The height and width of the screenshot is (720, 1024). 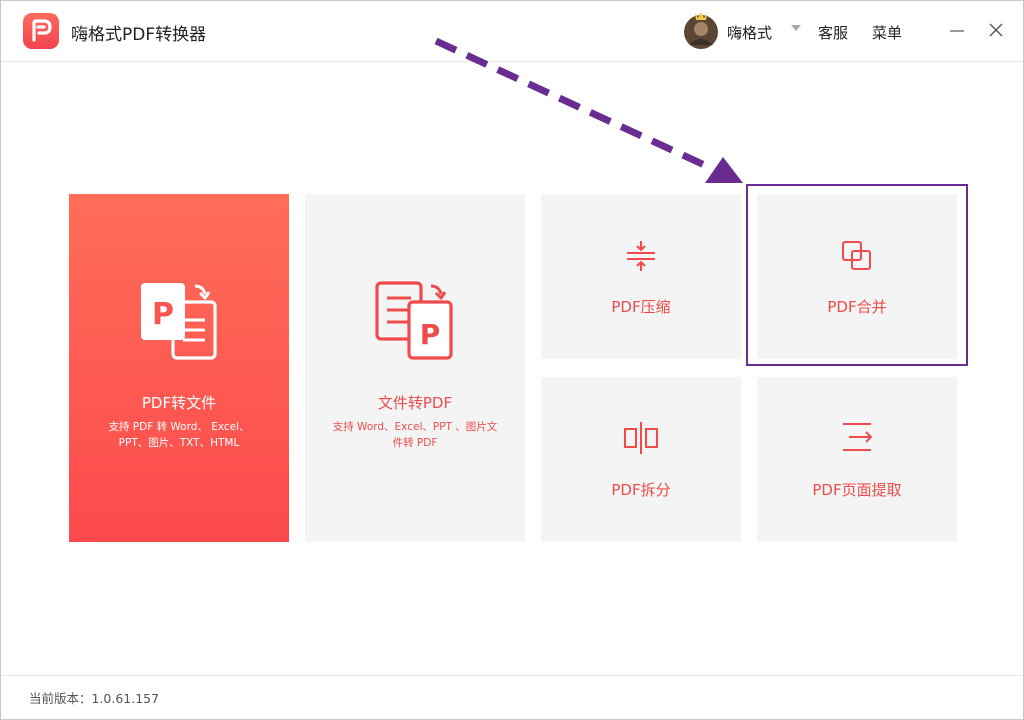 What do you see at coordinates (41, 31) in the screenshot?
I see `app-logo-icon` at bounding box center [41, 31].